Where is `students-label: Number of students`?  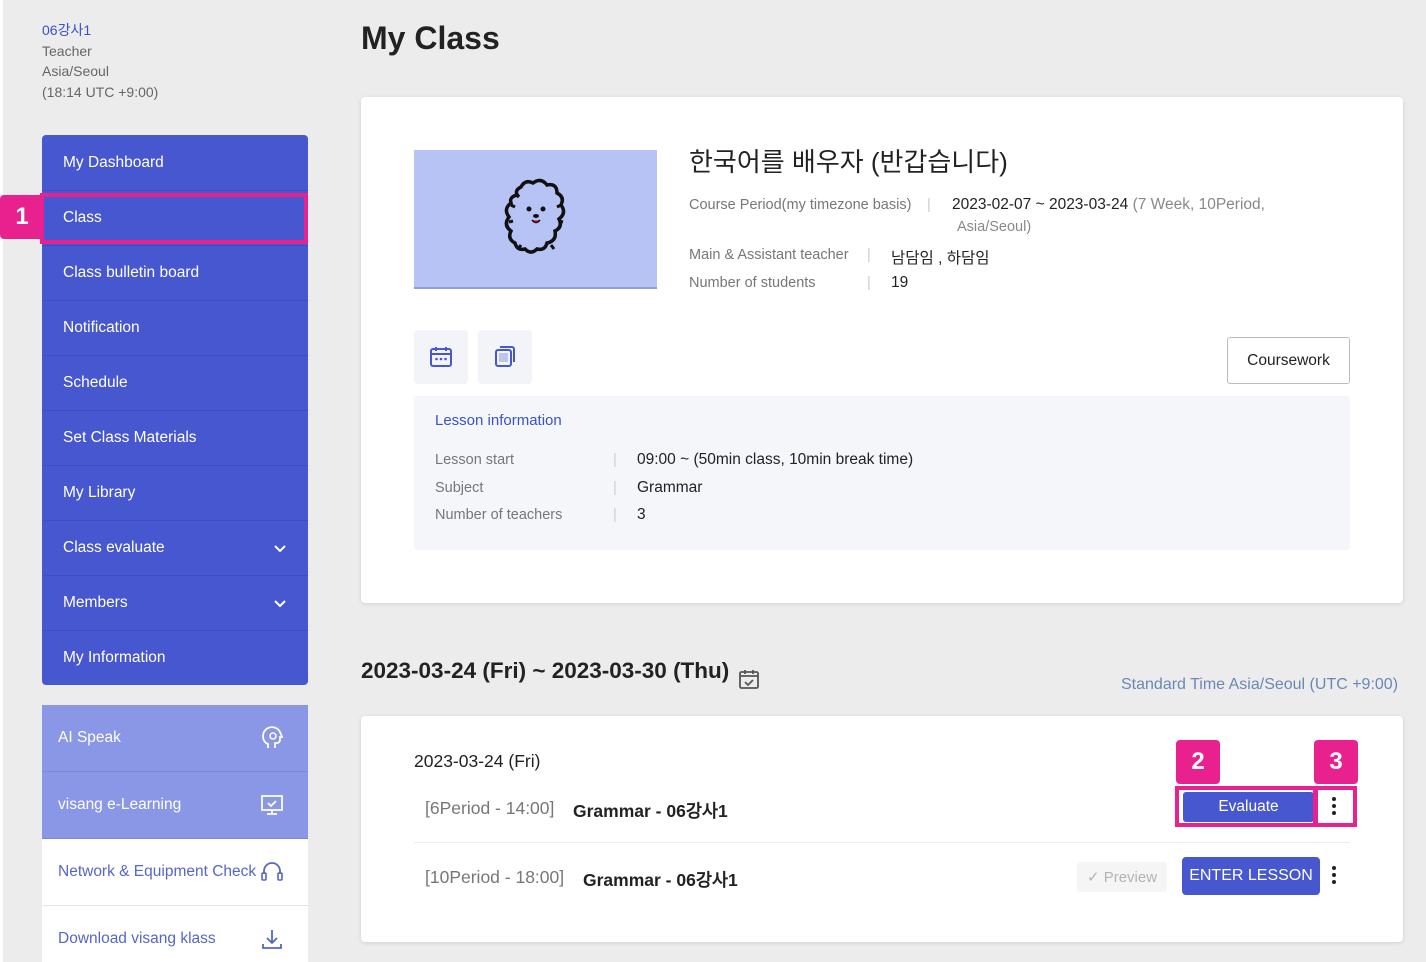 students-label: Number of students is located at coordinates (752, 283).